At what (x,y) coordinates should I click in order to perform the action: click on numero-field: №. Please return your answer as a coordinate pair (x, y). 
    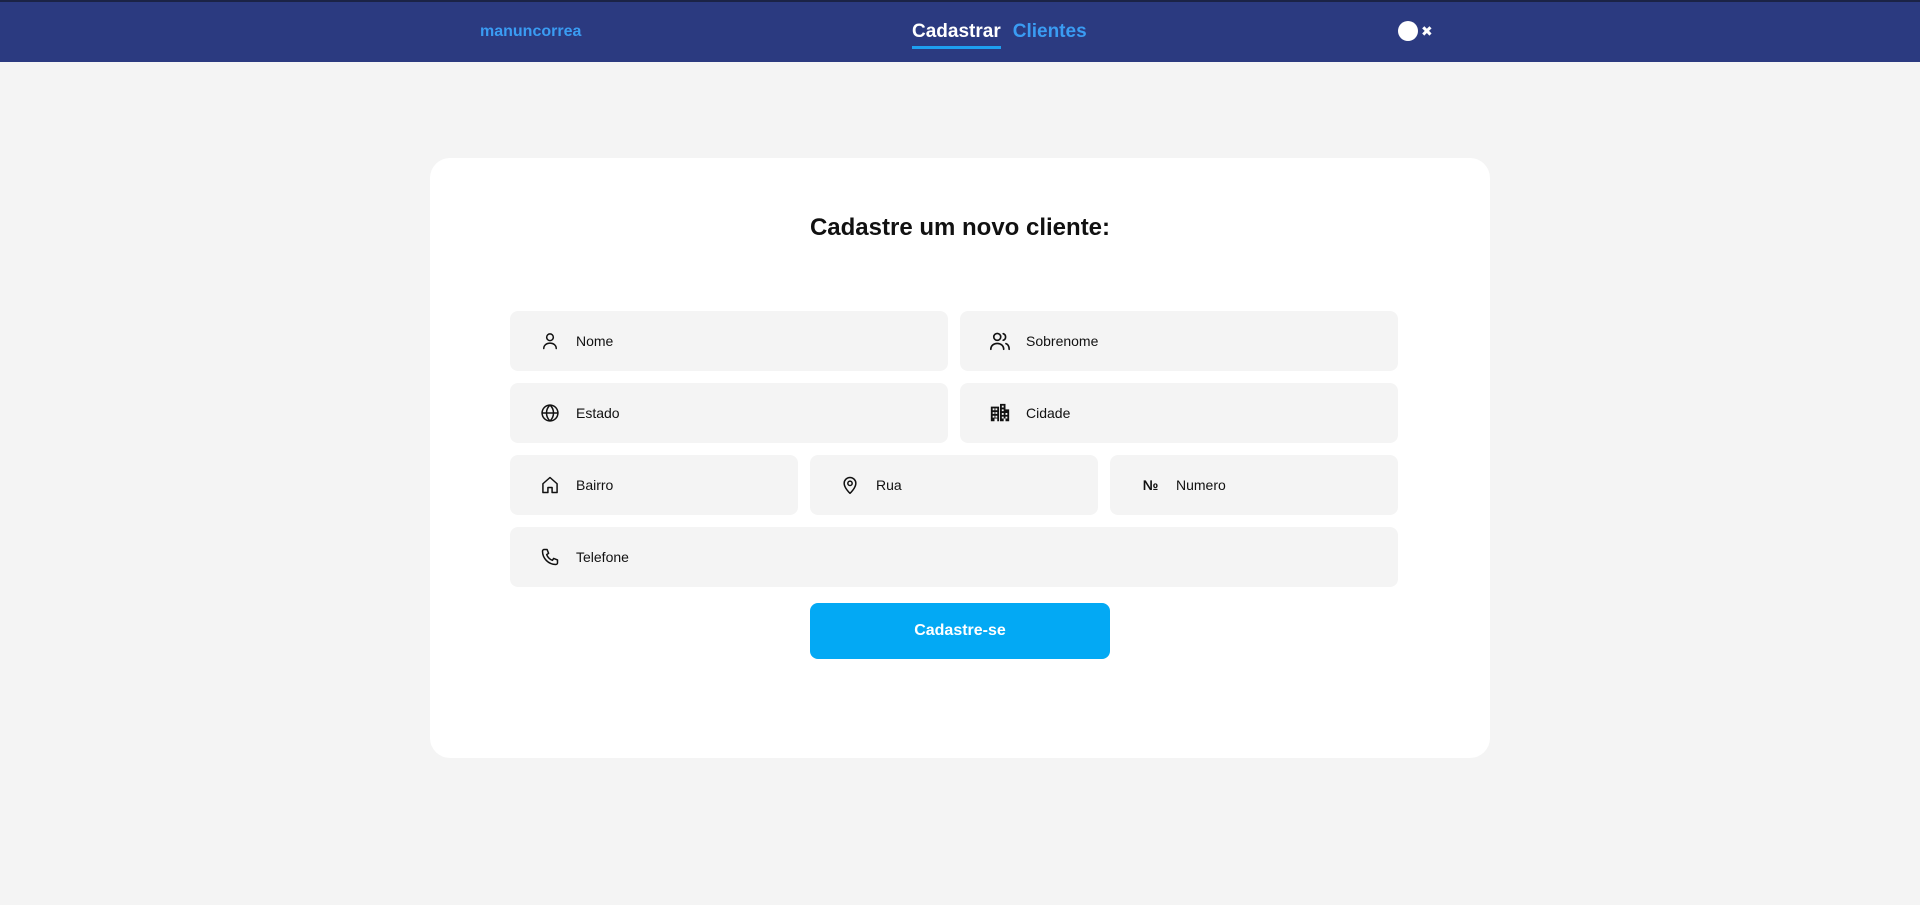
    Looking at the image, I should click on (1254, 485).